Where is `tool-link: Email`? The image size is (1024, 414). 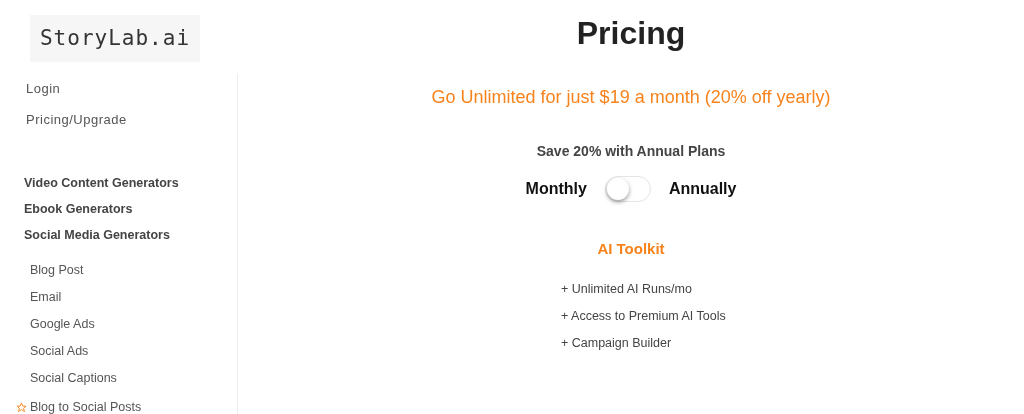
tool-link: Email is located at coordinates (133, 297).